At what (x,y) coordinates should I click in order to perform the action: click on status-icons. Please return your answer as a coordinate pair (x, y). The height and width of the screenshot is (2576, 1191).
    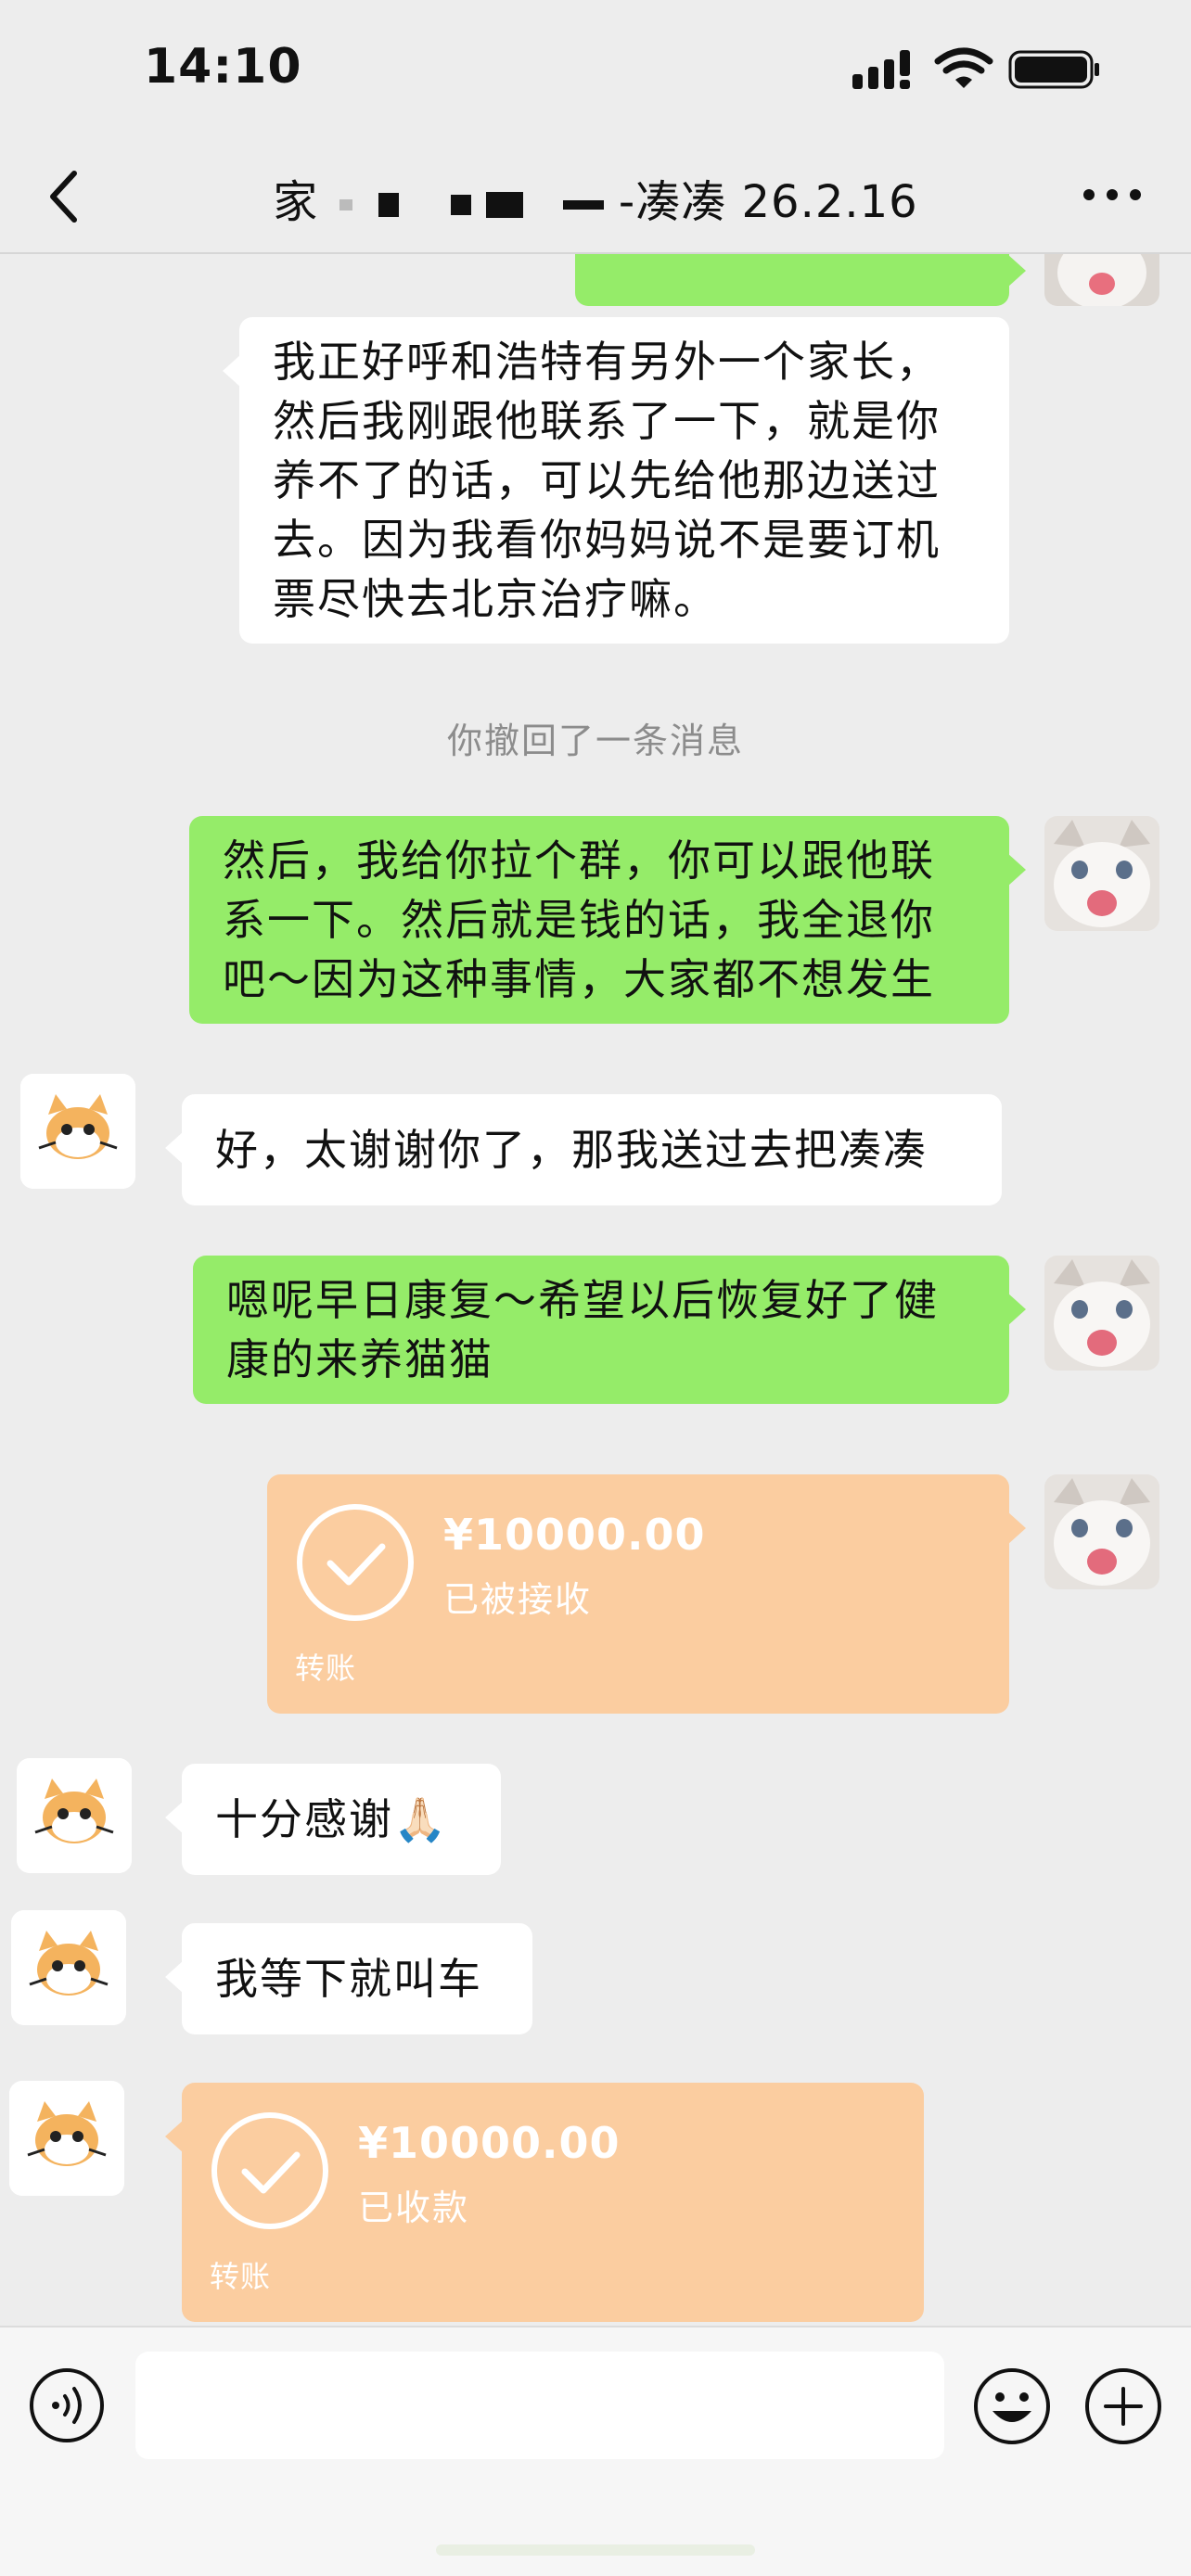
    Looking at the image, I should click on (977, 69).